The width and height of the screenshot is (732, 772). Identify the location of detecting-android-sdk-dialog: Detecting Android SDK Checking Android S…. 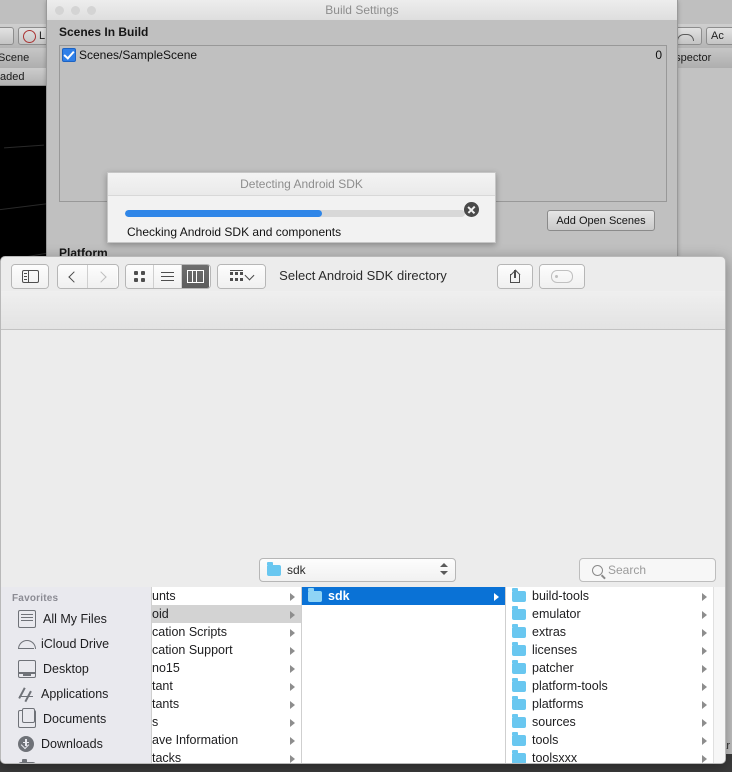
(301, 207).